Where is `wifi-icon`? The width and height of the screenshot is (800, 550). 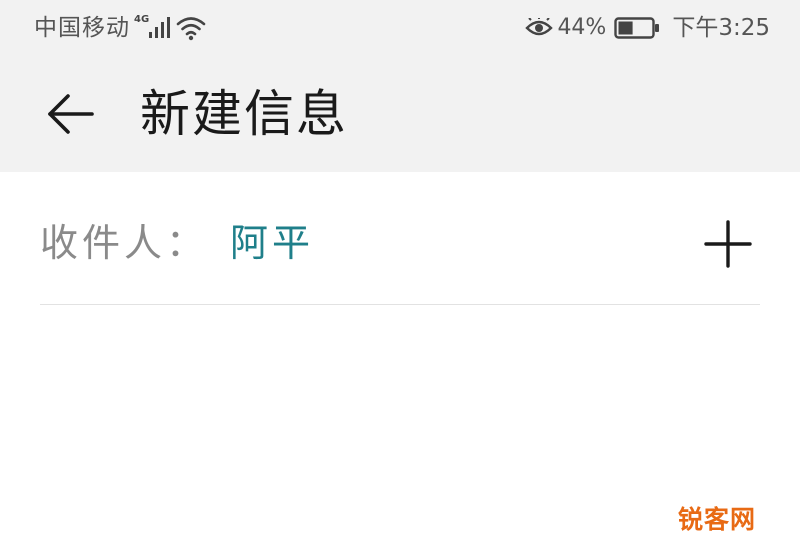
wifi-icon is located at coordinates (191, 28).